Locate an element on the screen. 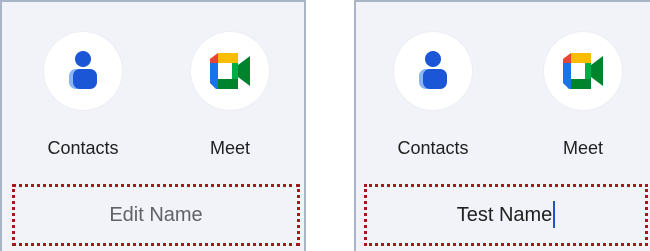  text-cursor is located at coordinates (554, 214).